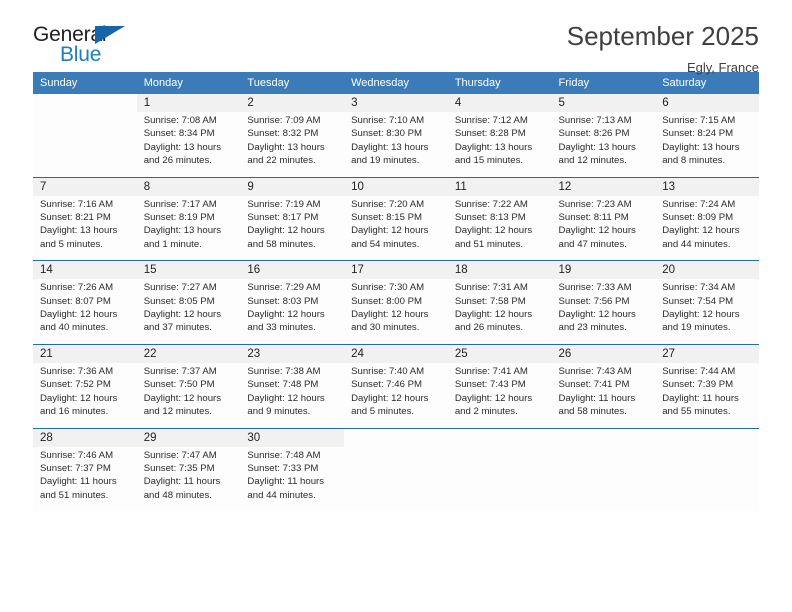 Image resolution: width=792 pixels, height=612 pixels. I want to click on day-detail-line: and 16 minutes., so click(74, 412).